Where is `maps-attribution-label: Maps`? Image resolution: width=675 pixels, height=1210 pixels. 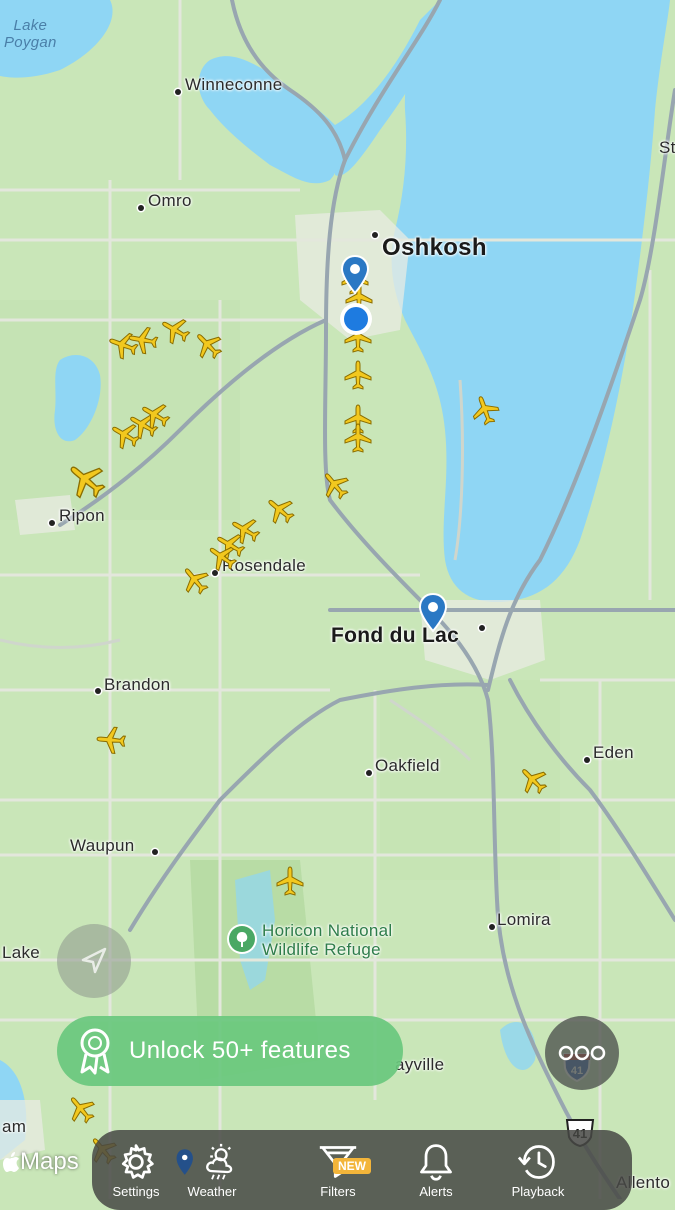 maps-attribution-label: Maps is located at coordinates (49, 1161).